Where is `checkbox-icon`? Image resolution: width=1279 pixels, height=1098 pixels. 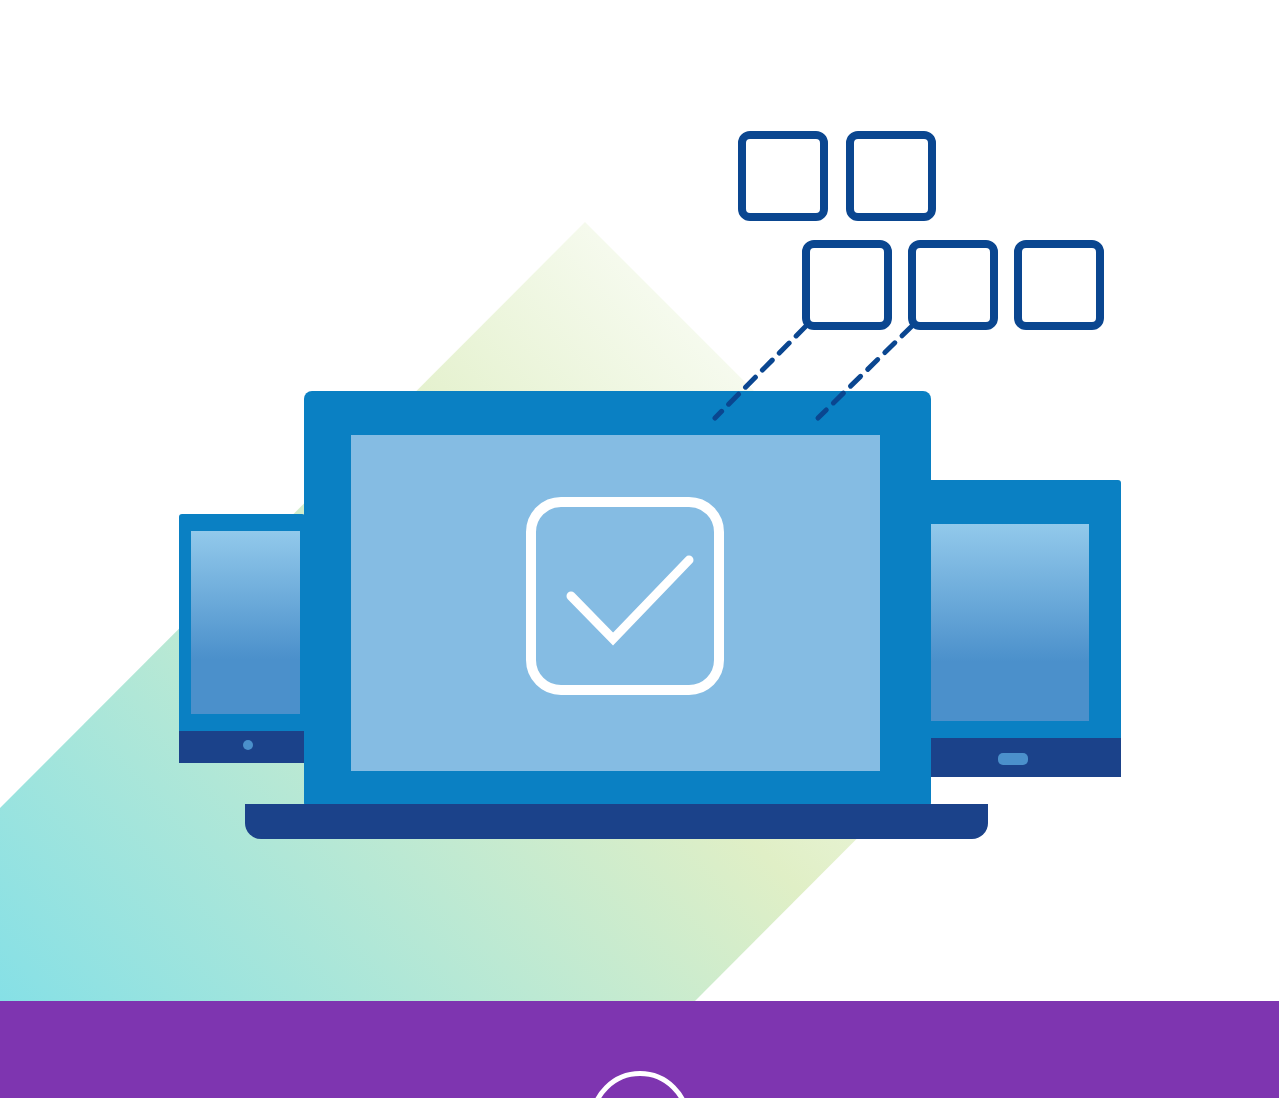 checkbox-icon is located at coordinates (625, 596).